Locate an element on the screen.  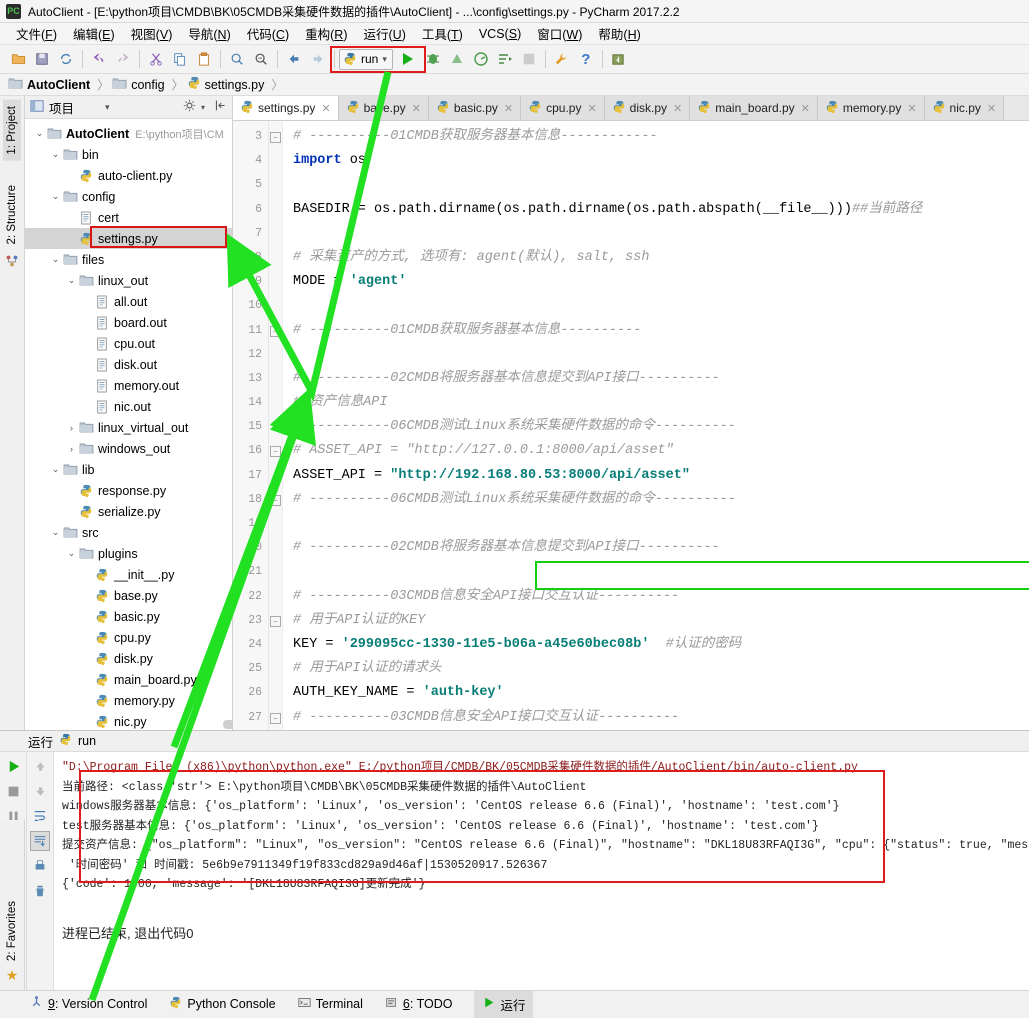
scroll-down-icon is located at coordinates (40, 791).